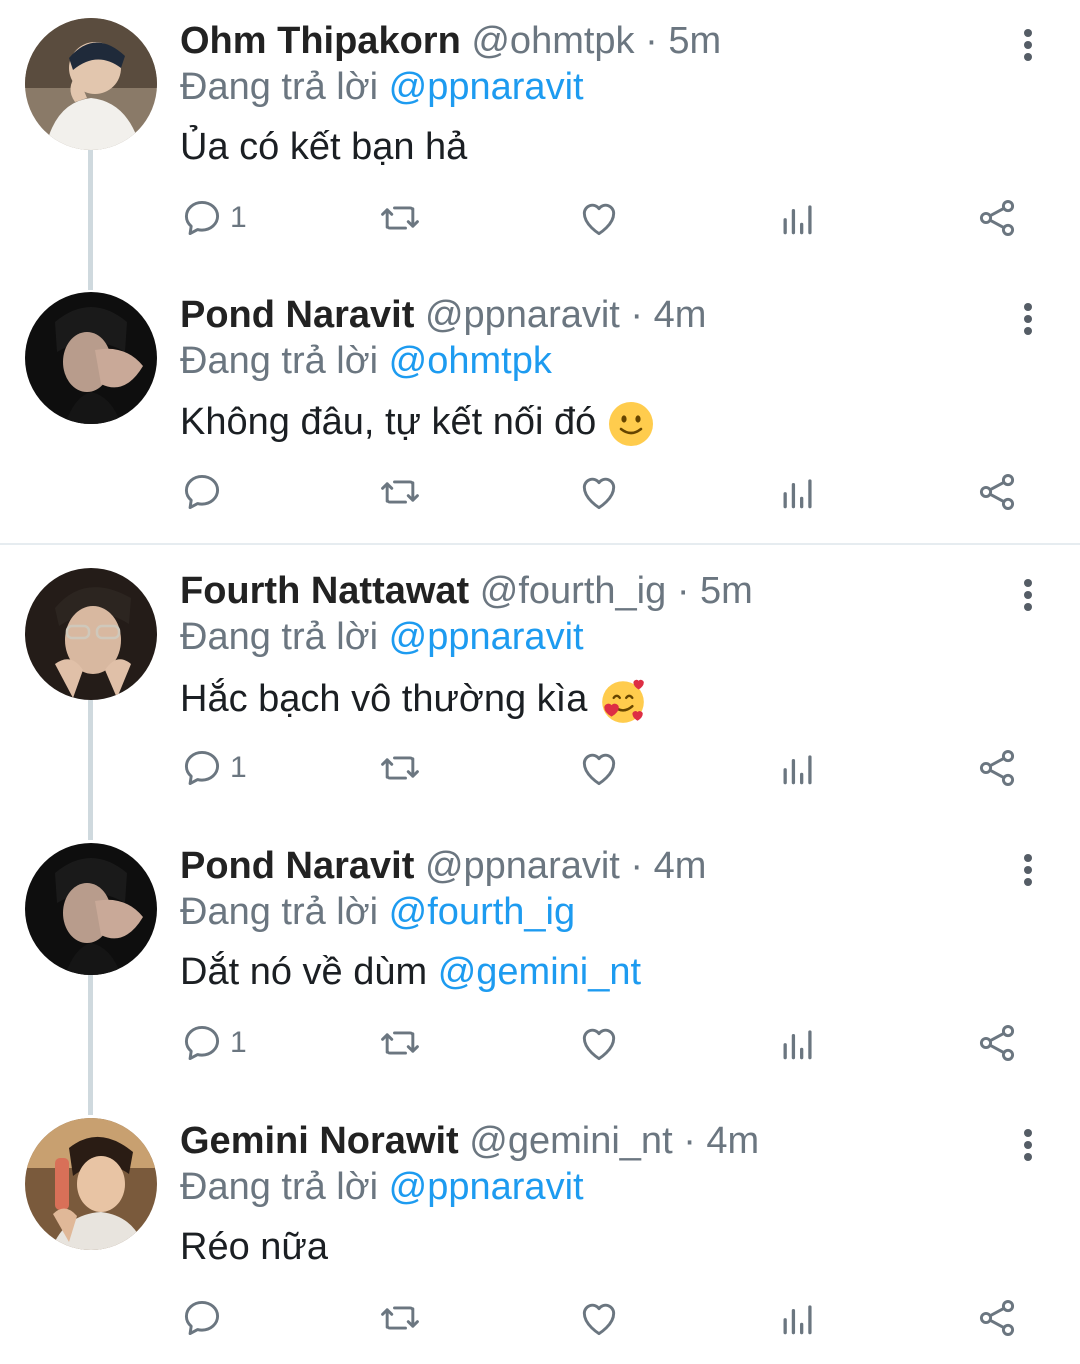 Image resolution: width=1080 pixels, height=1364 pixels. I want to click on tweet-header: Fourth Nattawat @fourth_ig · 5m, so click(466, 591).